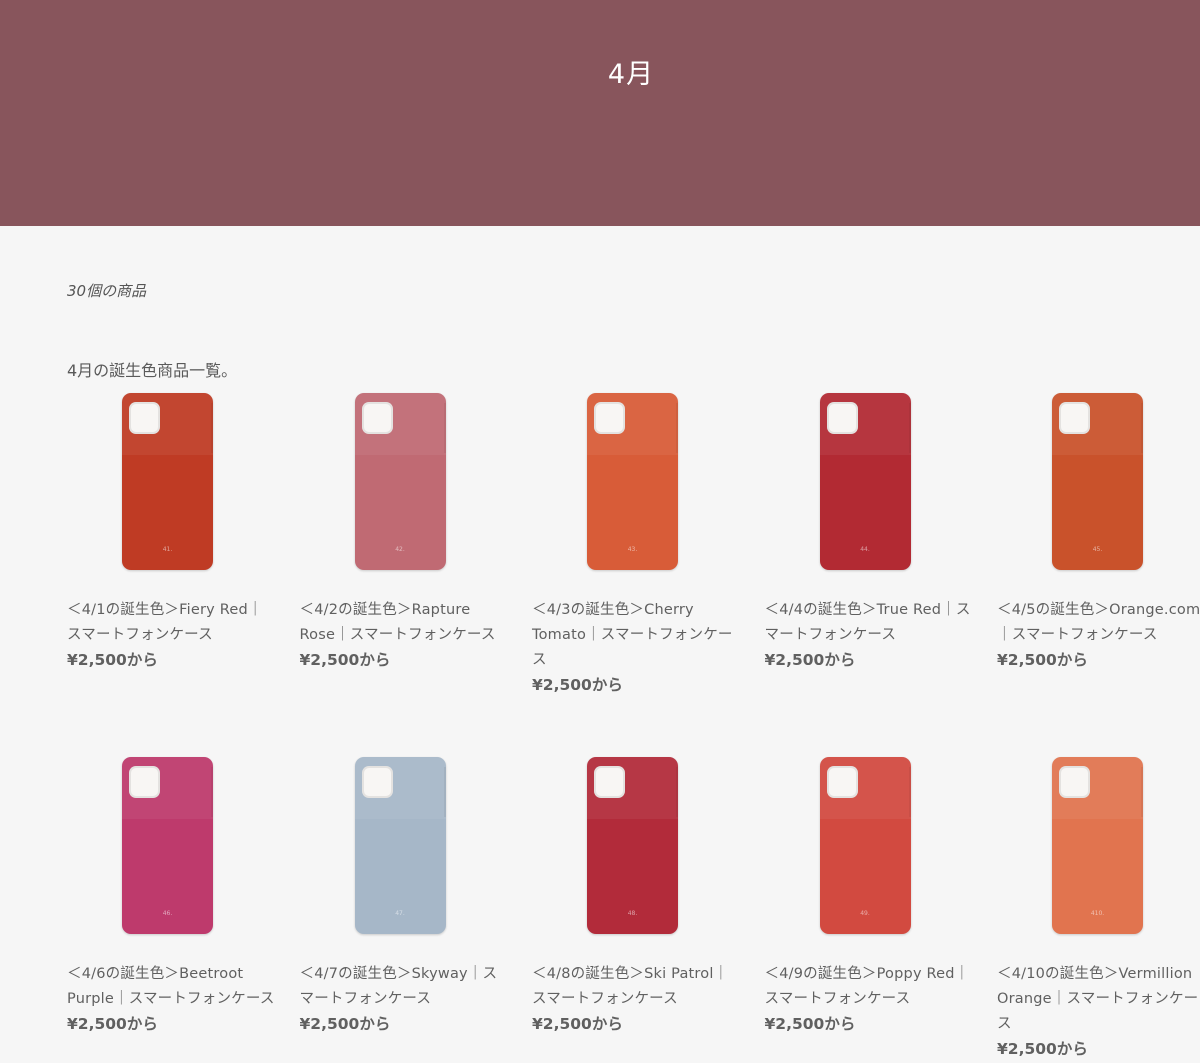  I want to click on phone-case-image: 44., so click(865, 481).